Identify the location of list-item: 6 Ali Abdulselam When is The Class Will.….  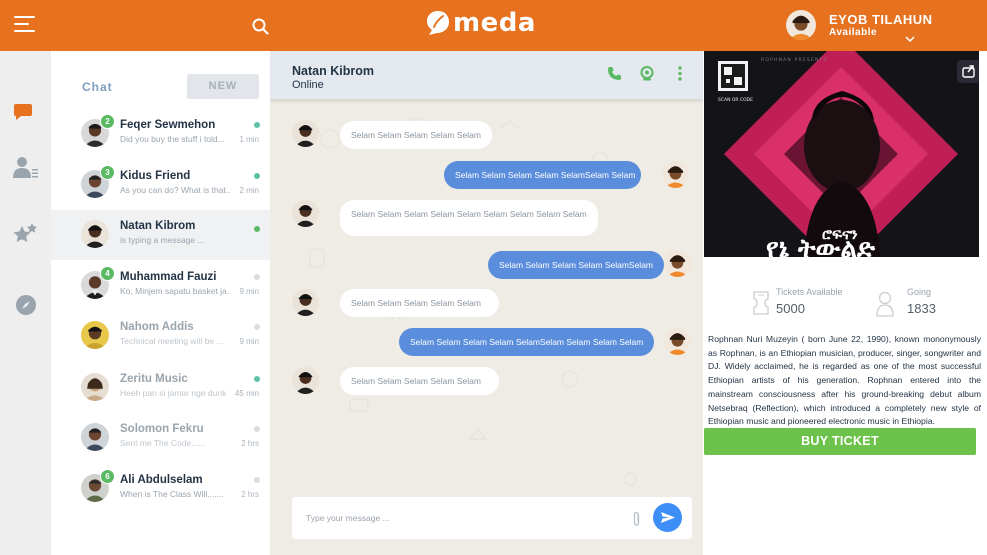
(160, 489).